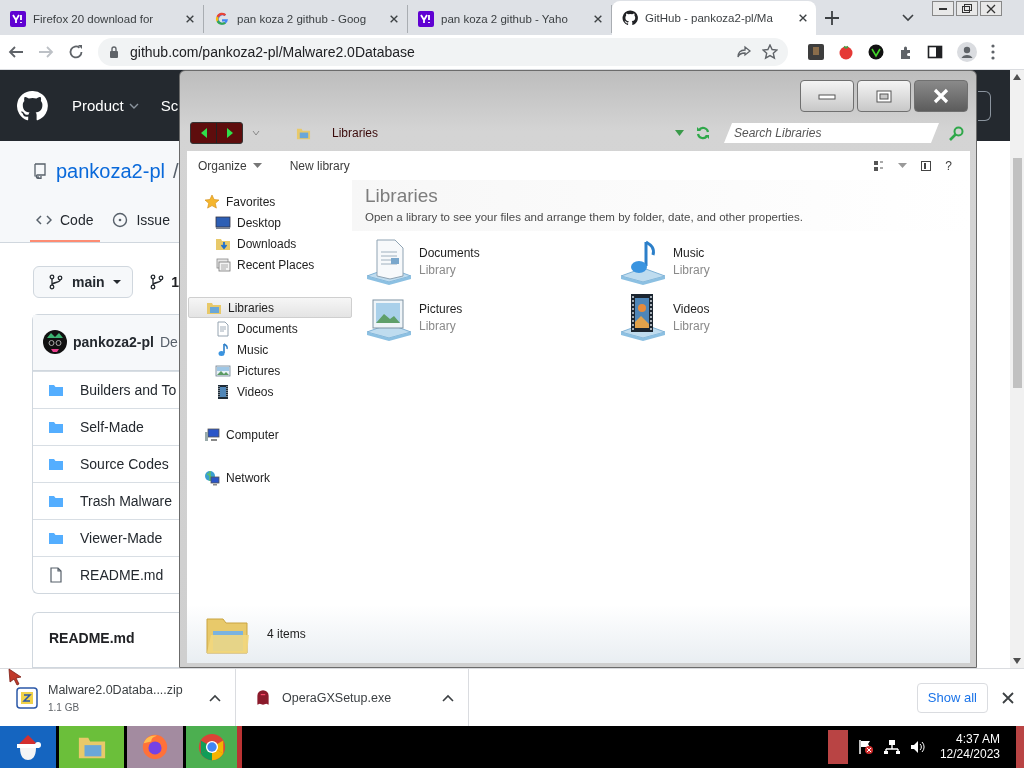 This screenshot has width=1024, height=768. I want to click on sidebar-icon, so click(935, 52).